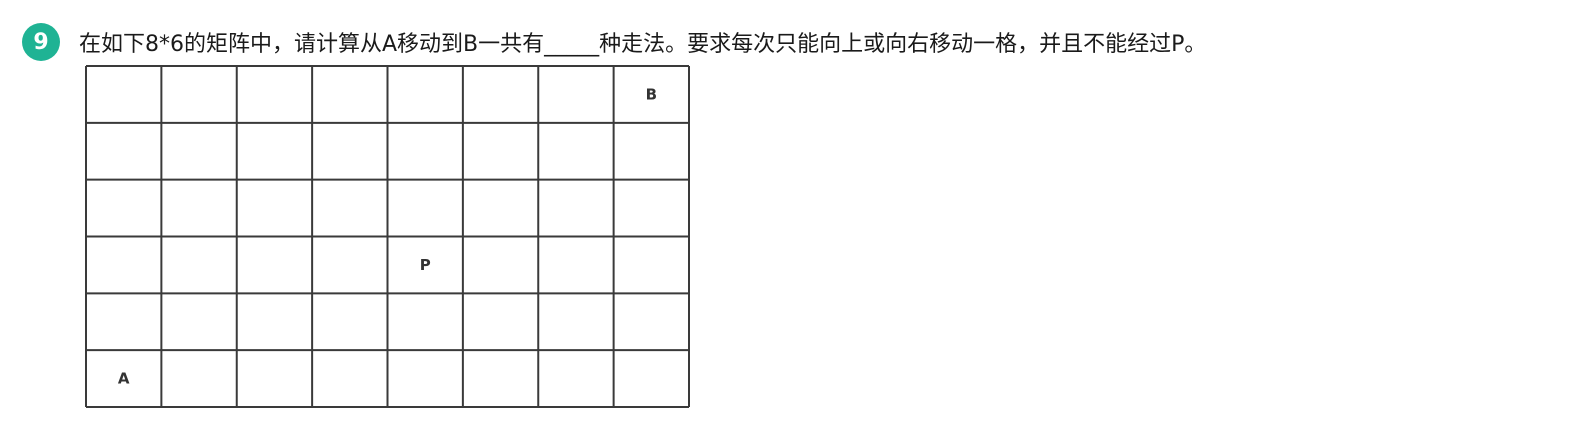 The height and width of the screenshot is (438, 1586). What do you see at coordinates (425, 265) in the screenshot?
I see `grid-point-label-p: P` at bounding box center [425, 265].